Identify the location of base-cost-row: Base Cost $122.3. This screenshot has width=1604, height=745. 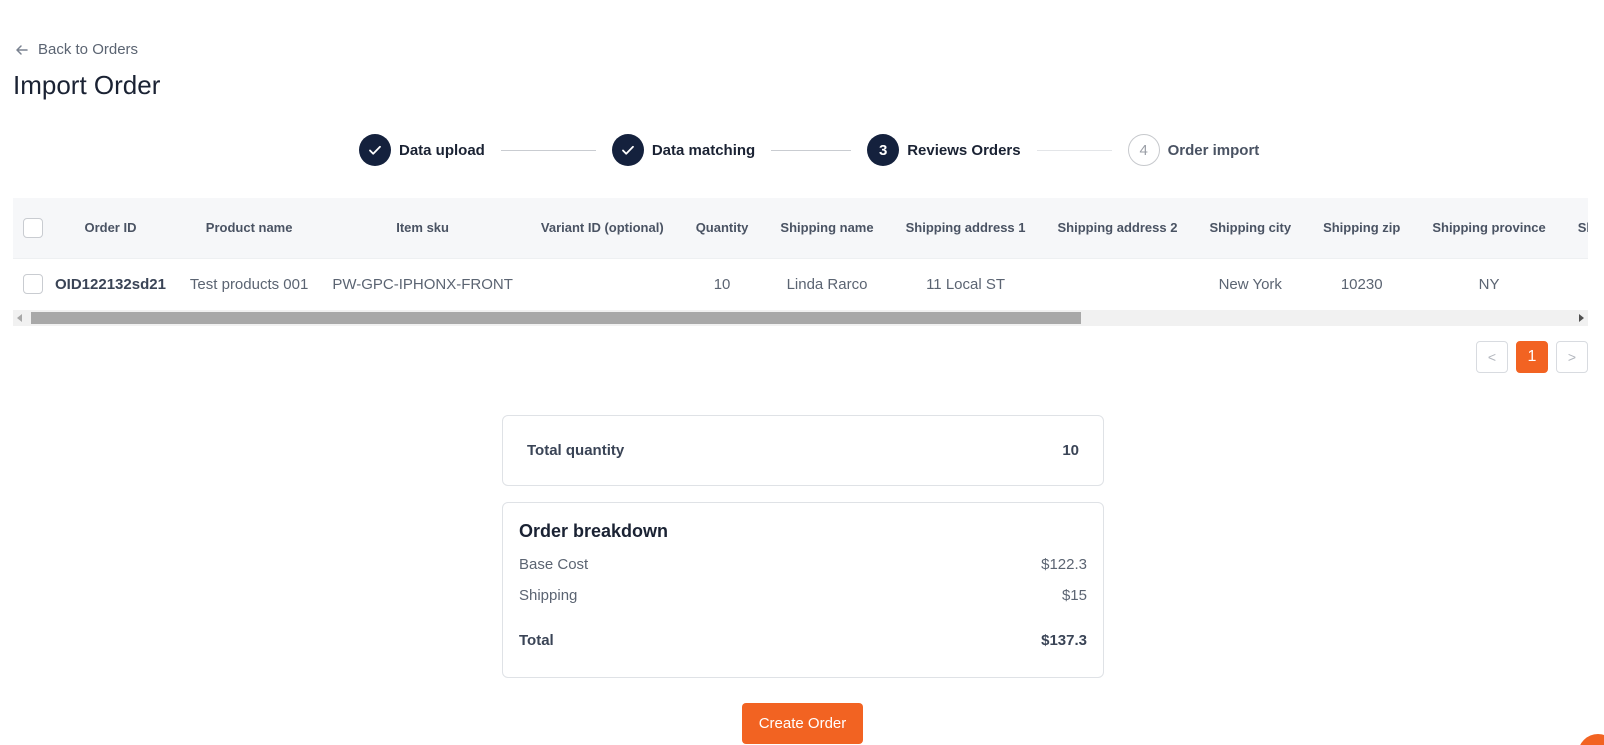
(803, 564).